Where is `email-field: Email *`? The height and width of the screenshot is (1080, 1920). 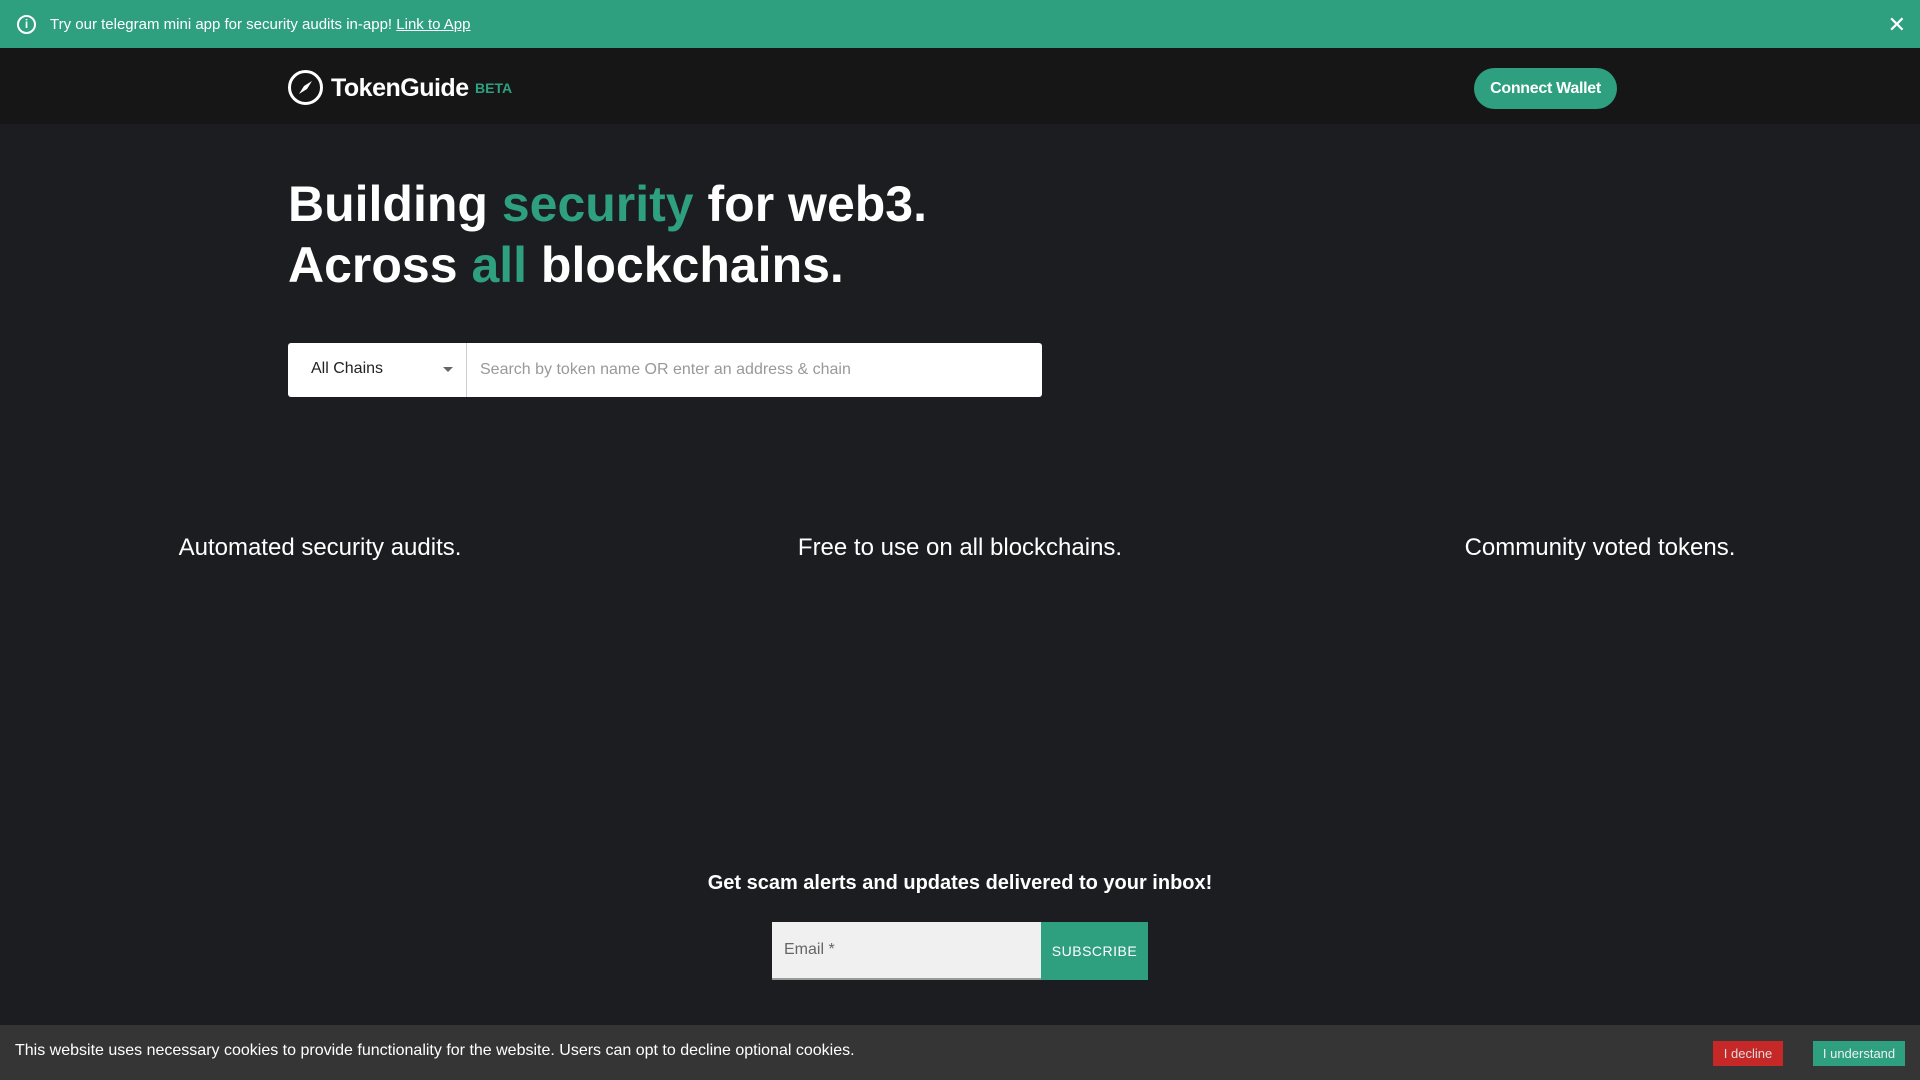 email-field: Email * is located at coordinates (906, 951).